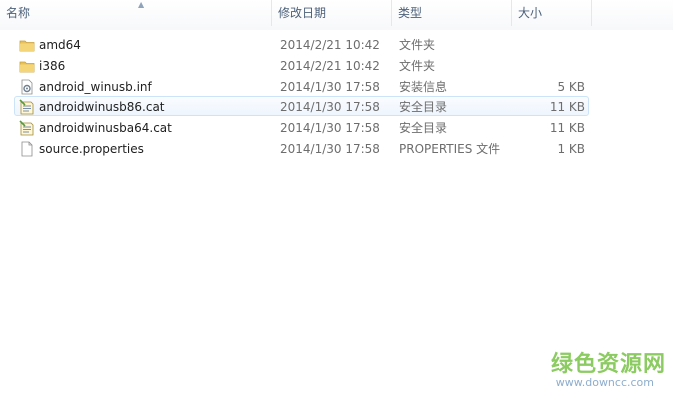 This screenshot has width=673, height=402. What do you see at coordinates (530, 13) in the screenshot?
I see `column-header-size-label: 大小` at bounding box center [530, 13].